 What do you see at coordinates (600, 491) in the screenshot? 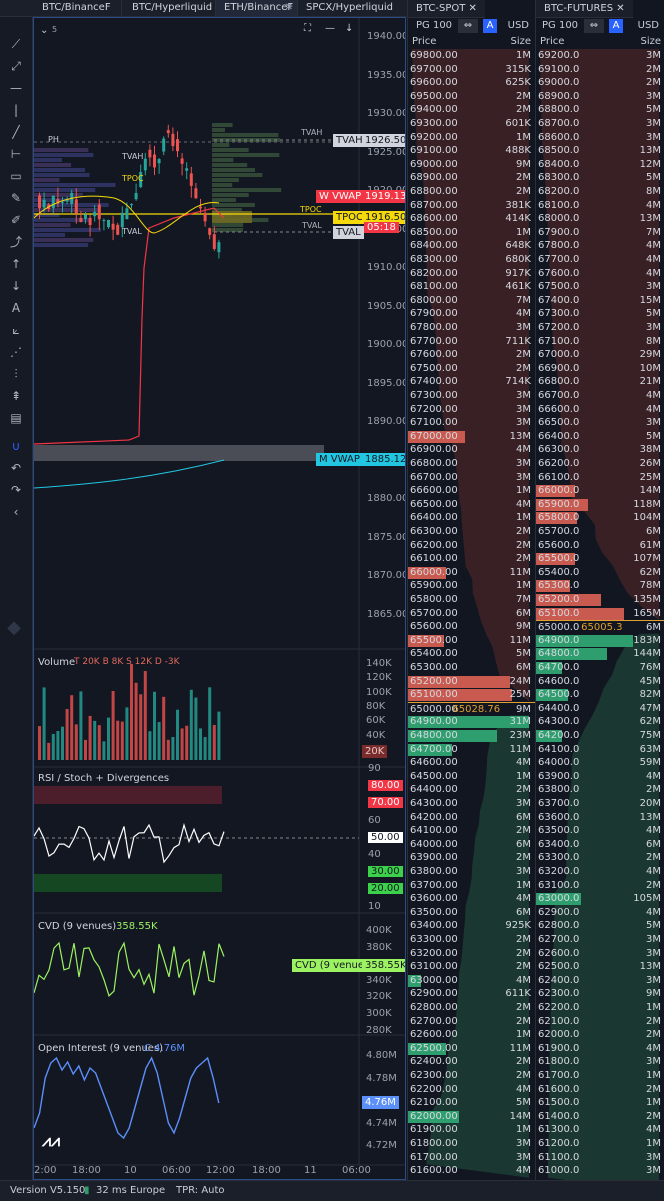
I see `ask-row: 66000.0 14M` at bounding box center [600, 491].